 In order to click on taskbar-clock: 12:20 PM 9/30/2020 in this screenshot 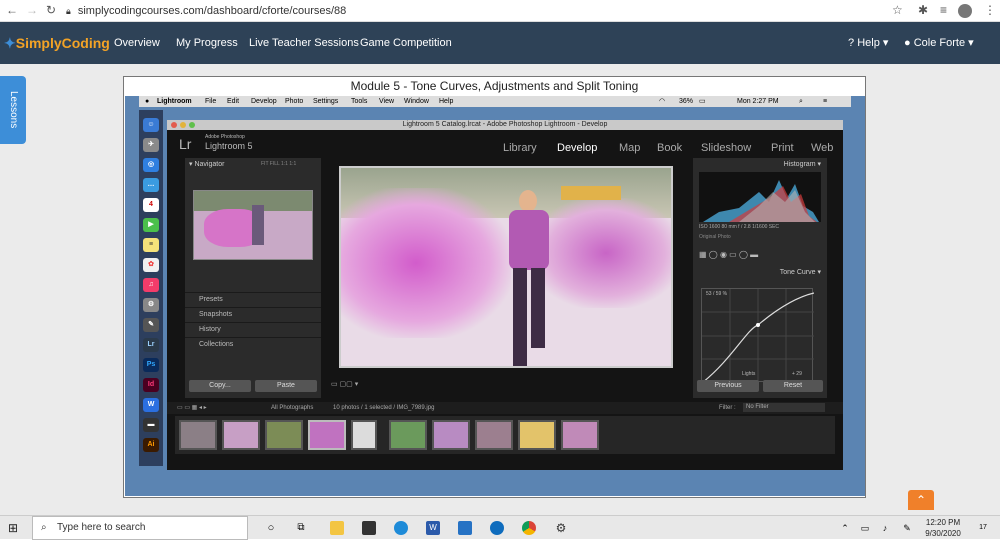, I will do `click(943, 528)`.